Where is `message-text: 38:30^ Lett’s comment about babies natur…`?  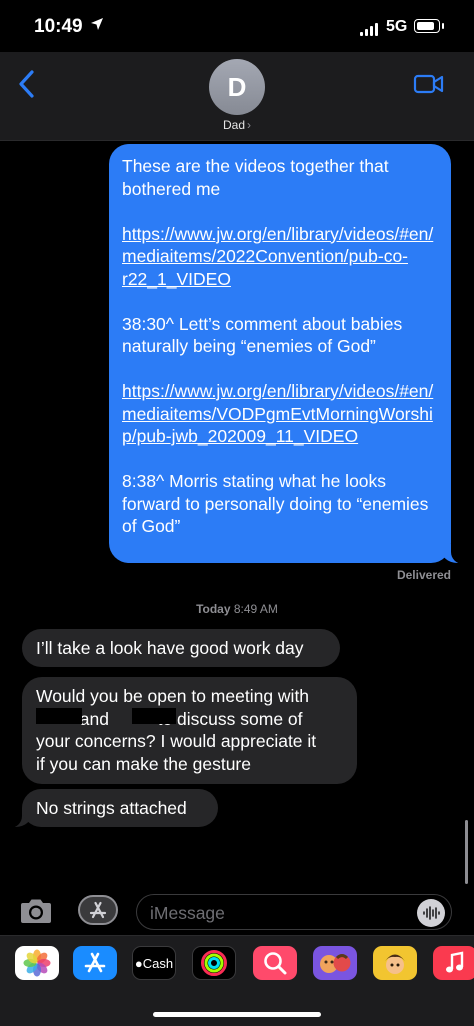
message-text: 38:30^ Lett’s comment about babies natur… is located at coordinates (262, 335).